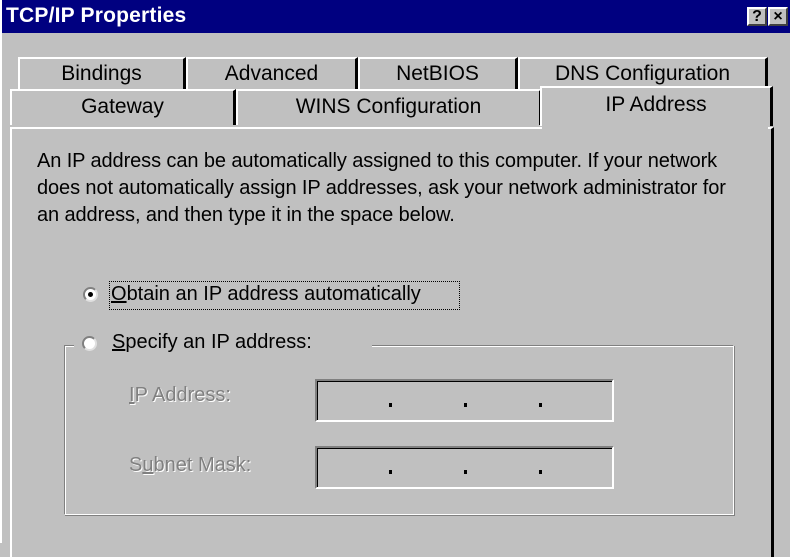 The width and height of the screenshot is (790, 557). I want to click on tab-label: Gateway, so click(122, 106).